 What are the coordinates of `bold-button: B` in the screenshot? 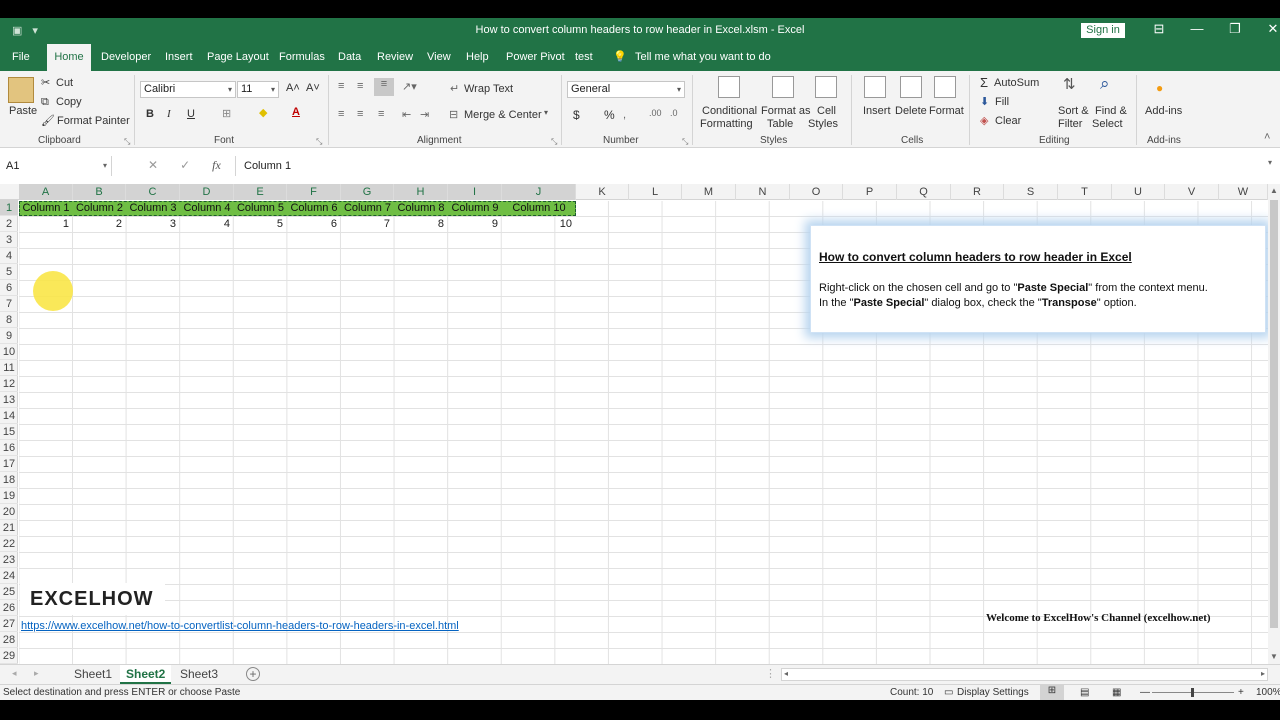 It's located at (150, 114).